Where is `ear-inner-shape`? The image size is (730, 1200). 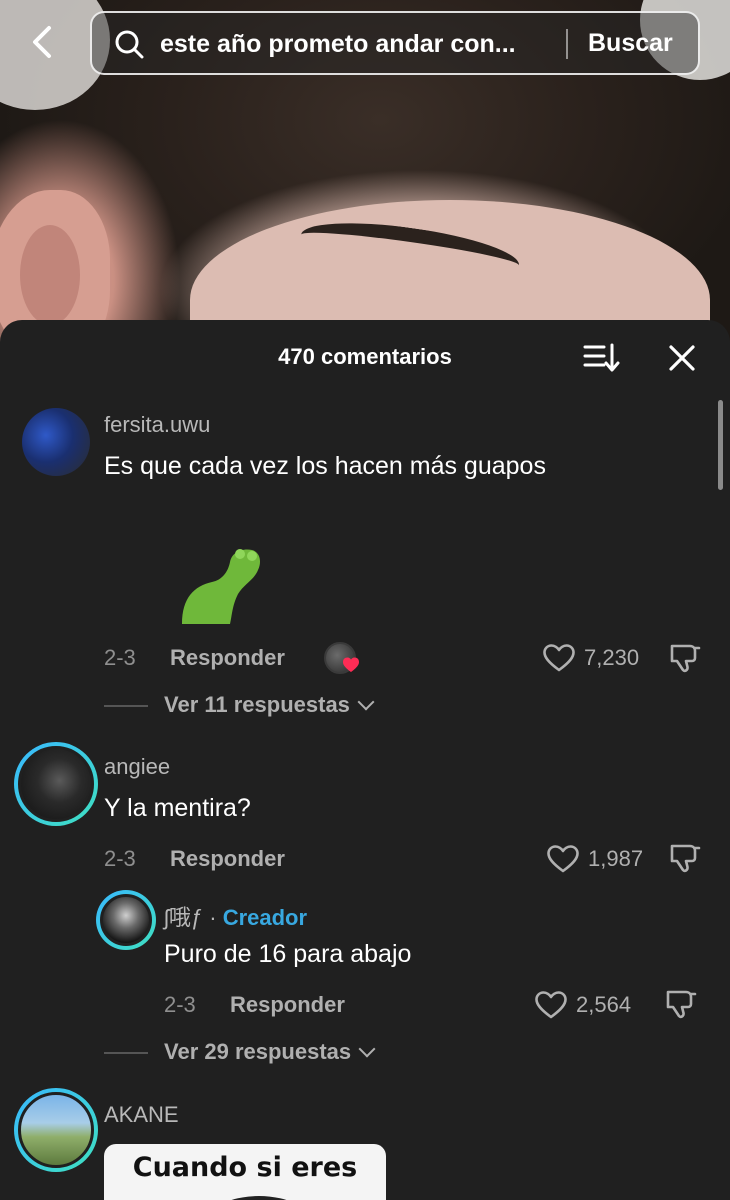
ear-inner-shape is located at coordinates (50, 275).